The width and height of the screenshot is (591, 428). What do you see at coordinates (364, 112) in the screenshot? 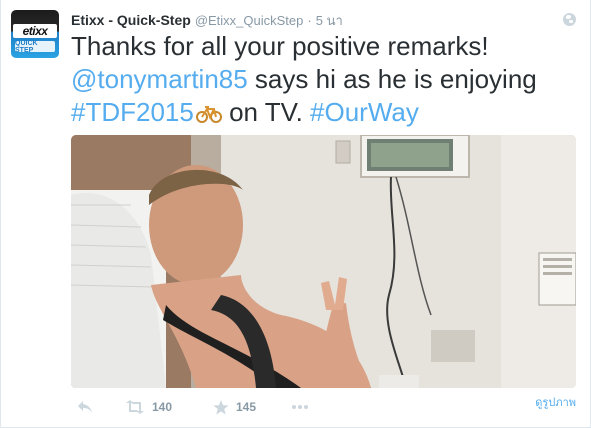
I see `hashtag-link-ourway: #OurWay` at bounding box center [364, 112].